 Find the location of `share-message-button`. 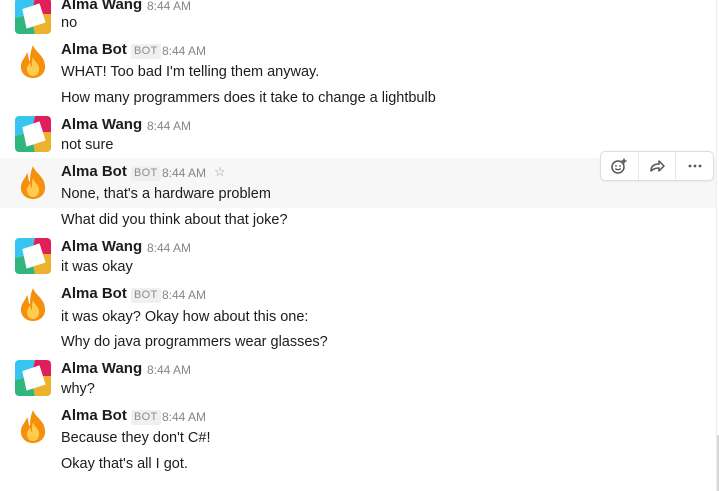

share-message-button is located at coordinates (658, 166).